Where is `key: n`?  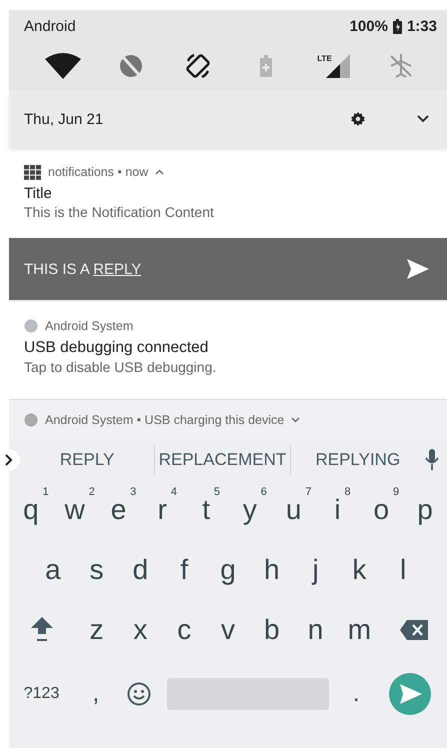
key: n is located at coordinates (316, 630).